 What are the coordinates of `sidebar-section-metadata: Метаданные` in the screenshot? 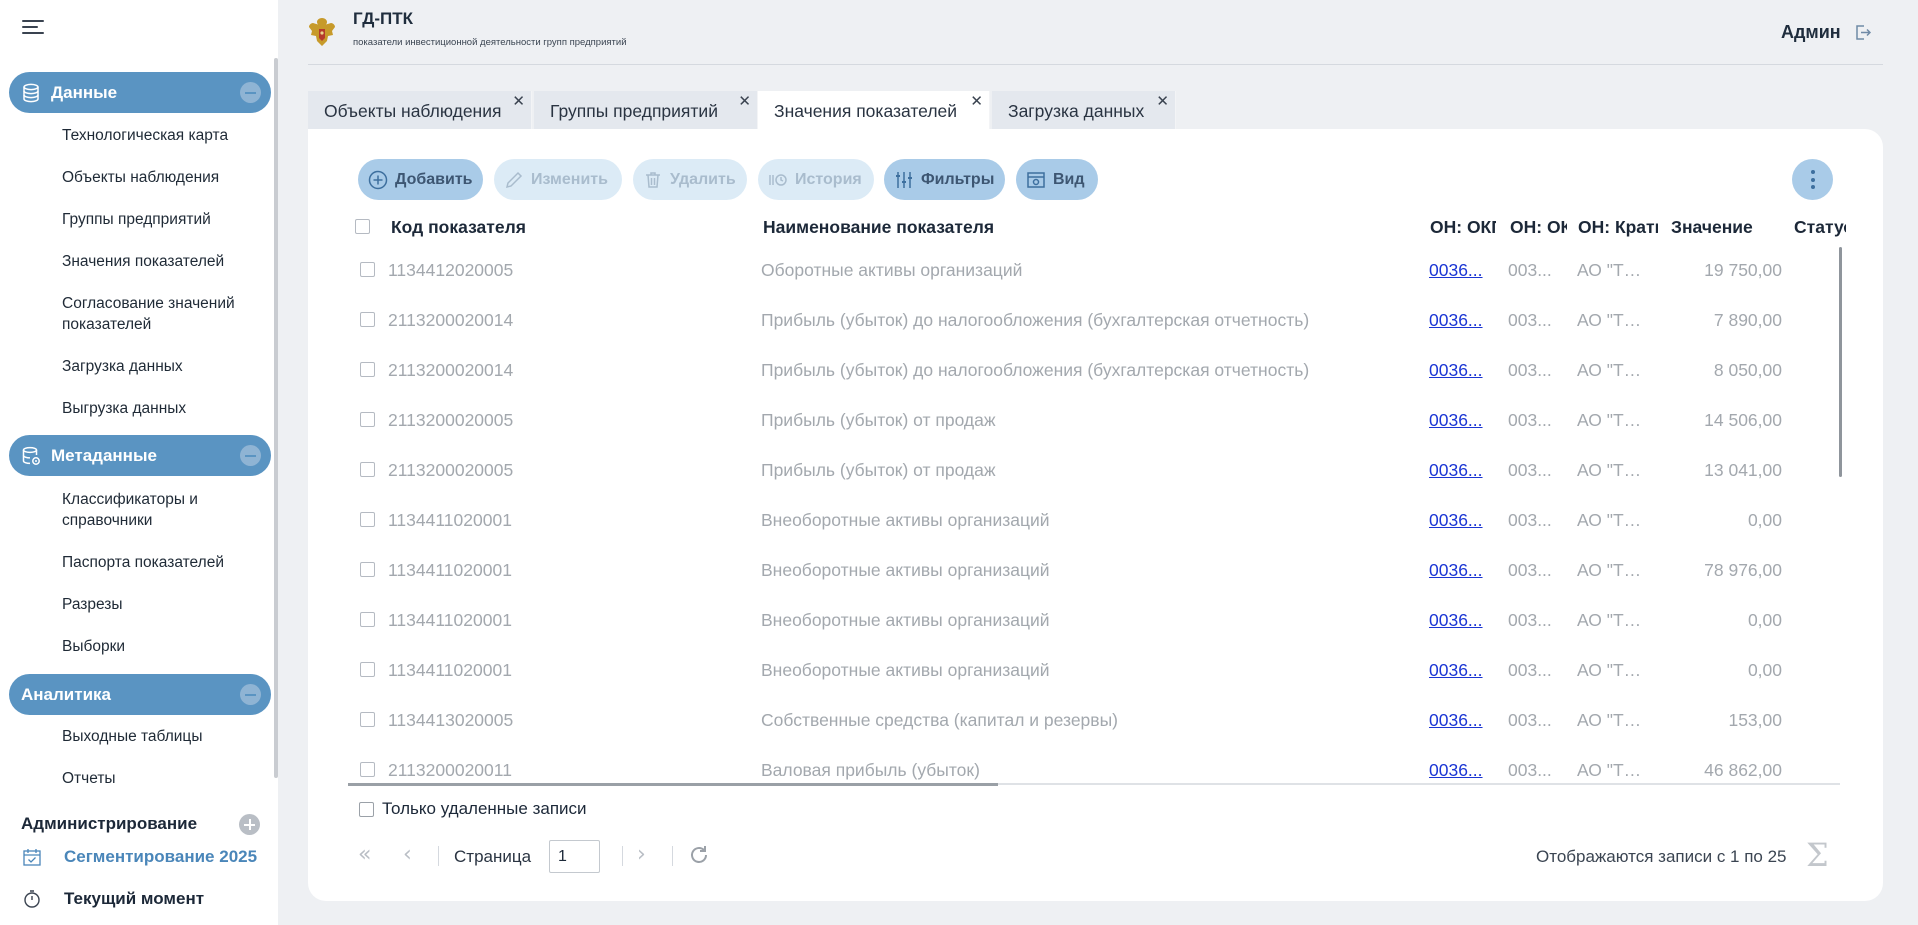 It's located at (140, 455).